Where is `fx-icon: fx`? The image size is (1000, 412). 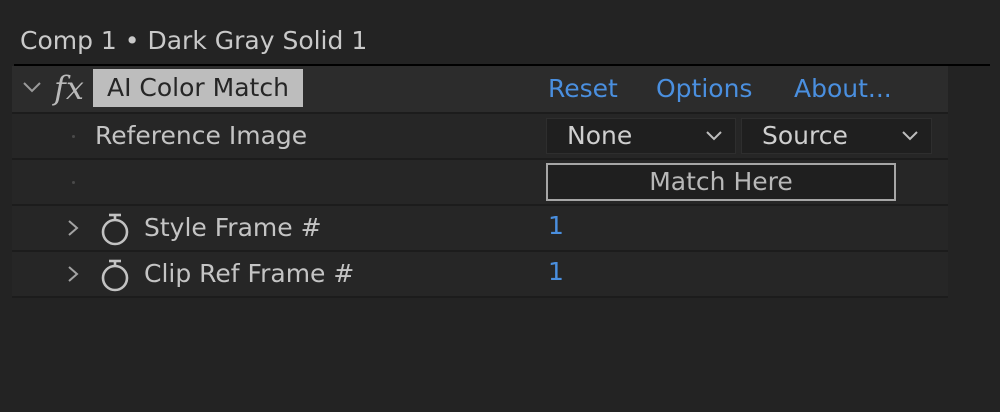 fx-icon: fx is located at coordinates (69, 88).